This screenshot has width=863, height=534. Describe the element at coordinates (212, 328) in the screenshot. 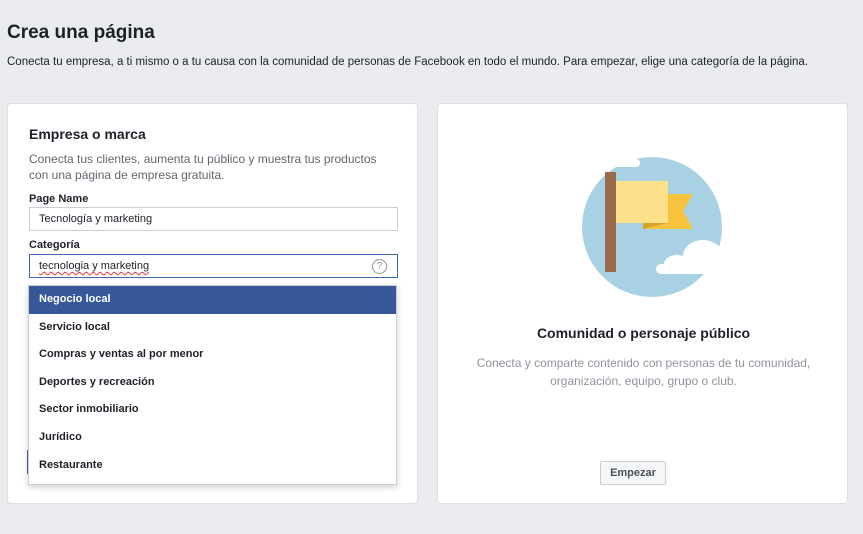

I see `dropdown-item-servicio-local: Servicio local` at that location.